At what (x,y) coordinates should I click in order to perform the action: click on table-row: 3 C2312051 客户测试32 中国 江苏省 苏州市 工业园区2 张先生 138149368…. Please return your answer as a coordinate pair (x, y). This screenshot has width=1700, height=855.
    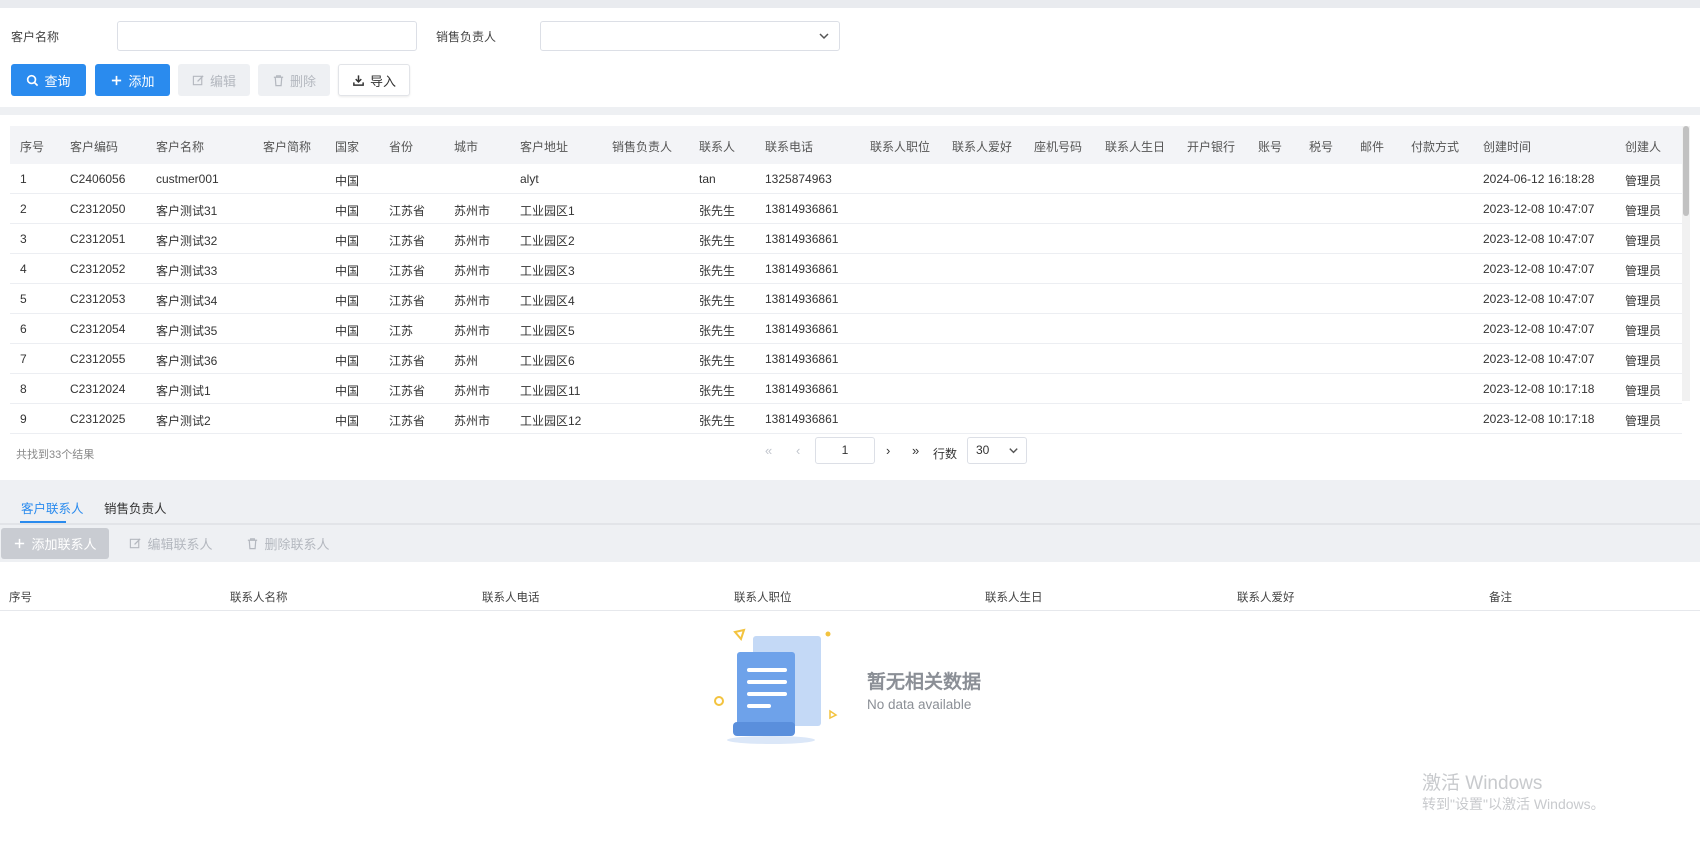
    Looking at the image, I should click on (846, 239).